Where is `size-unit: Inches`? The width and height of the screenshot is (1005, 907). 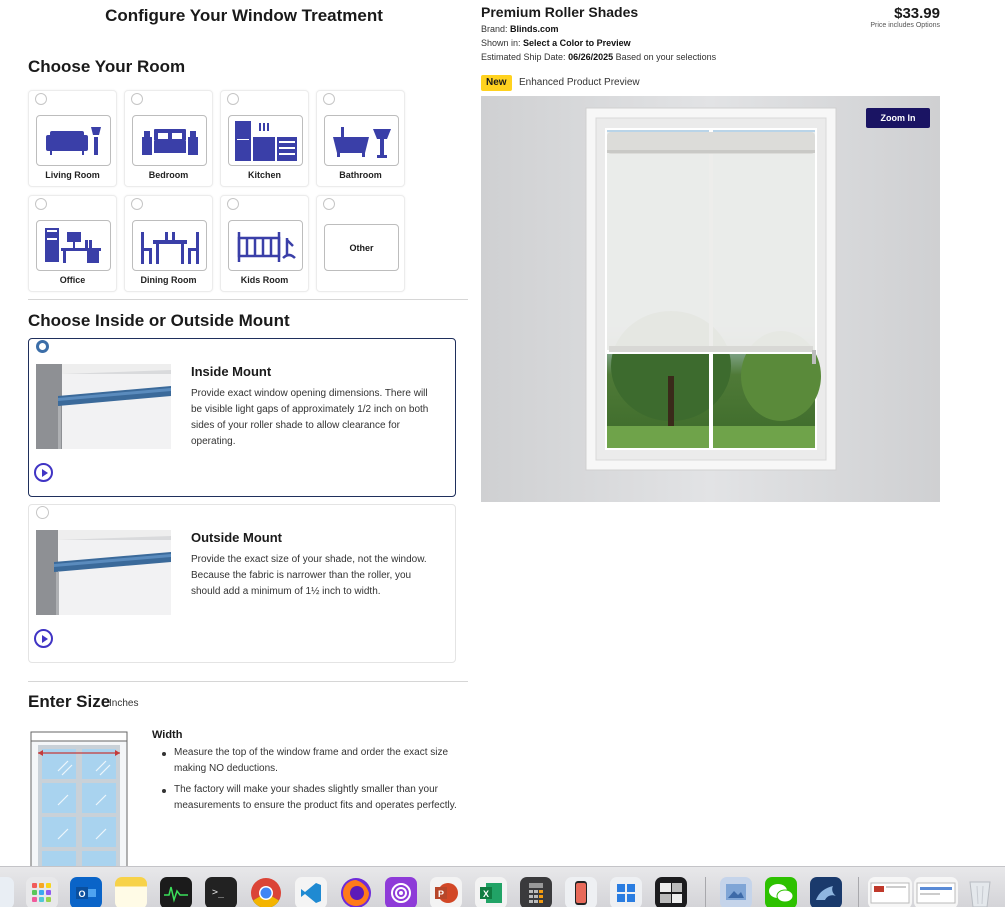 size-unit: Inches is located at coordinates (124, 703).